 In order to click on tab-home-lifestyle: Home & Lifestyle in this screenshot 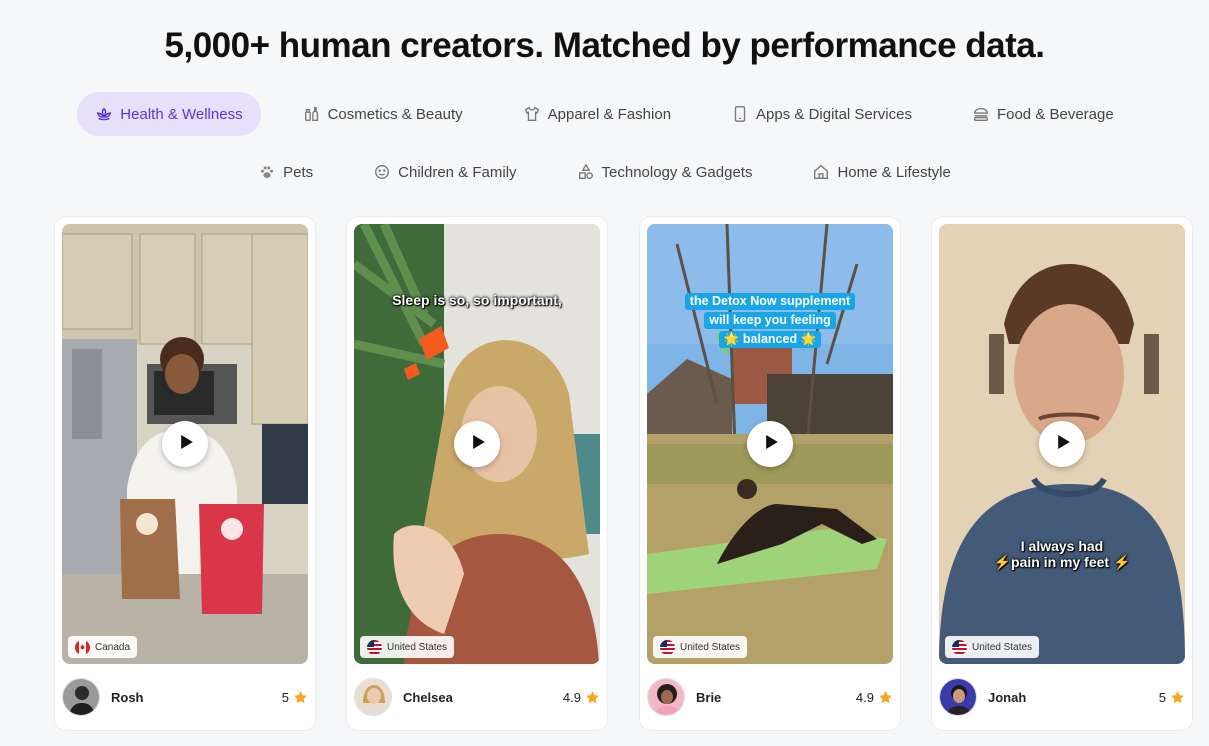, I will do `click(881, 172)`.